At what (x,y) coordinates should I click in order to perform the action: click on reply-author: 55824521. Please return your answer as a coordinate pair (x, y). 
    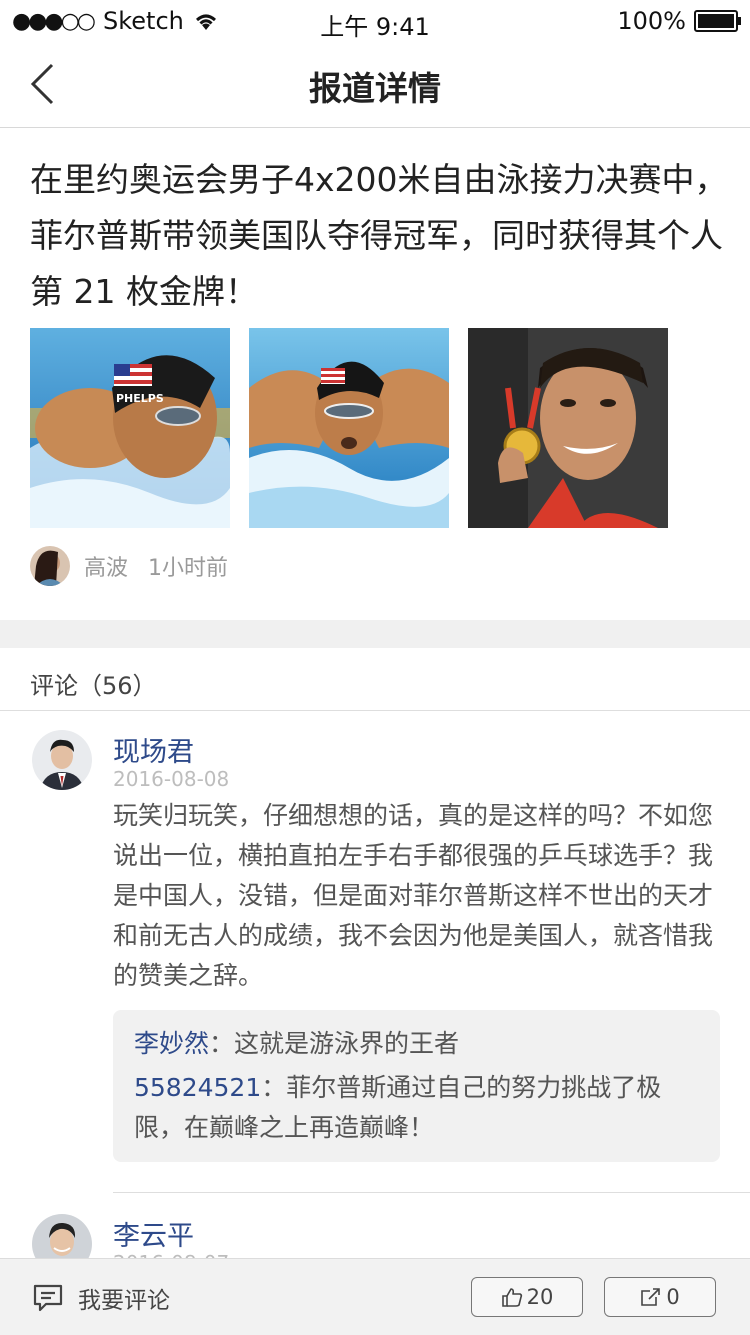
    Looking at the image, I should click on (197, 1087).